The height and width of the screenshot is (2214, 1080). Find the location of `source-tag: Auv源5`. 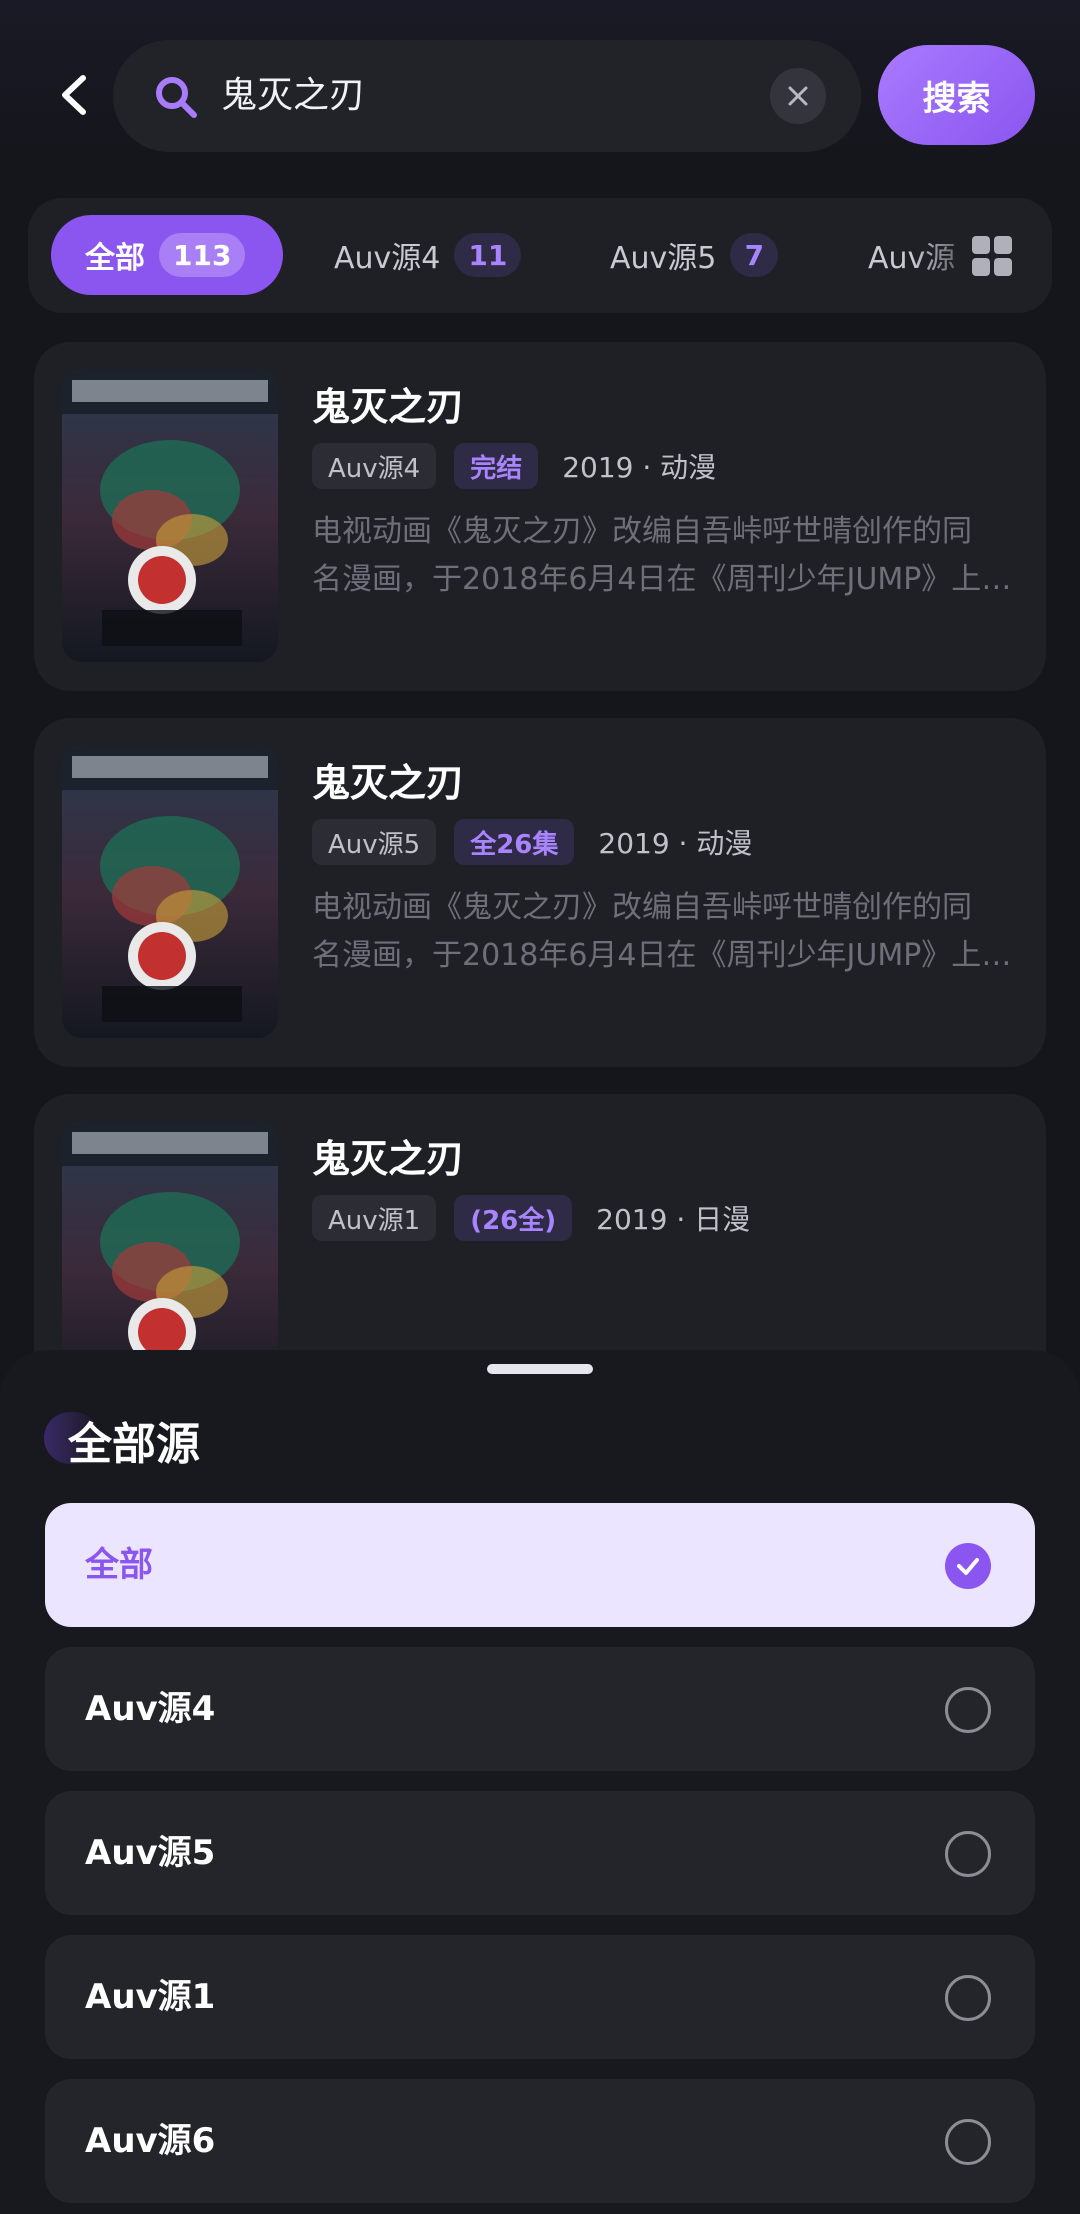

source-tag: Auv源5 is located at coordinates (374, 842).